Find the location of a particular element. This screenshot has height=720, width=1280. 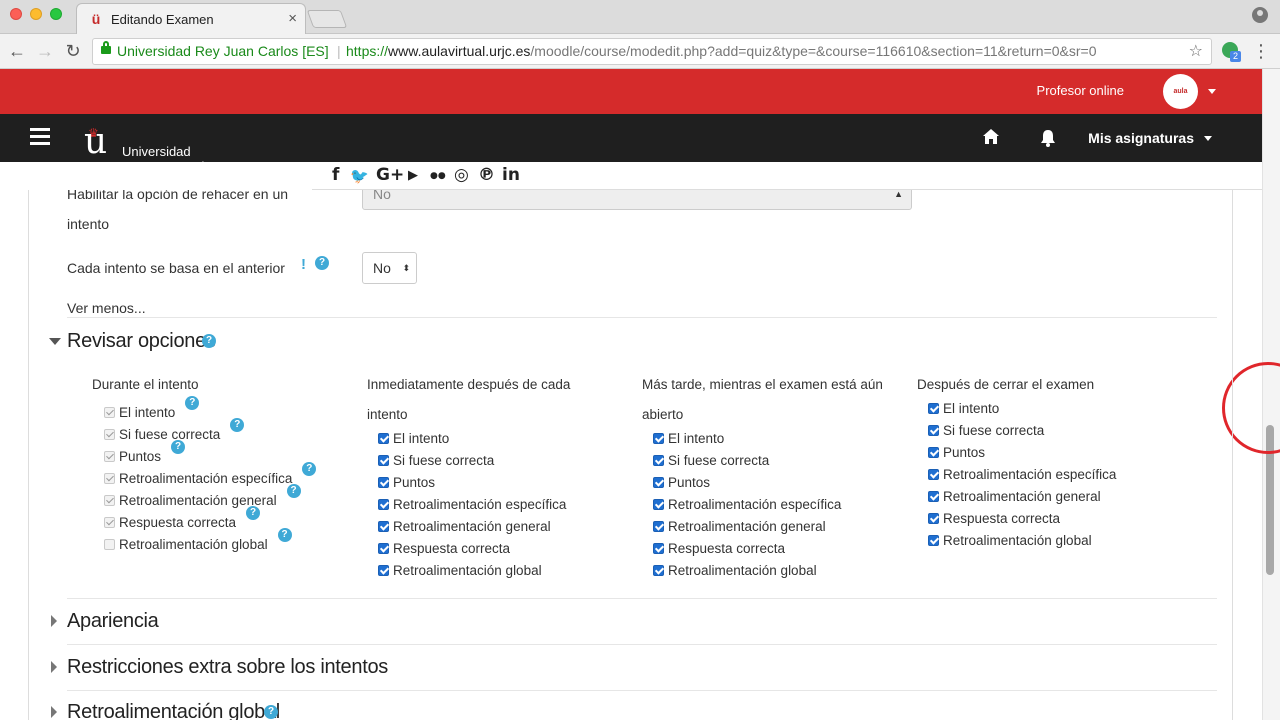

flickr-icon: ●● is located at coordinates (438, 176).